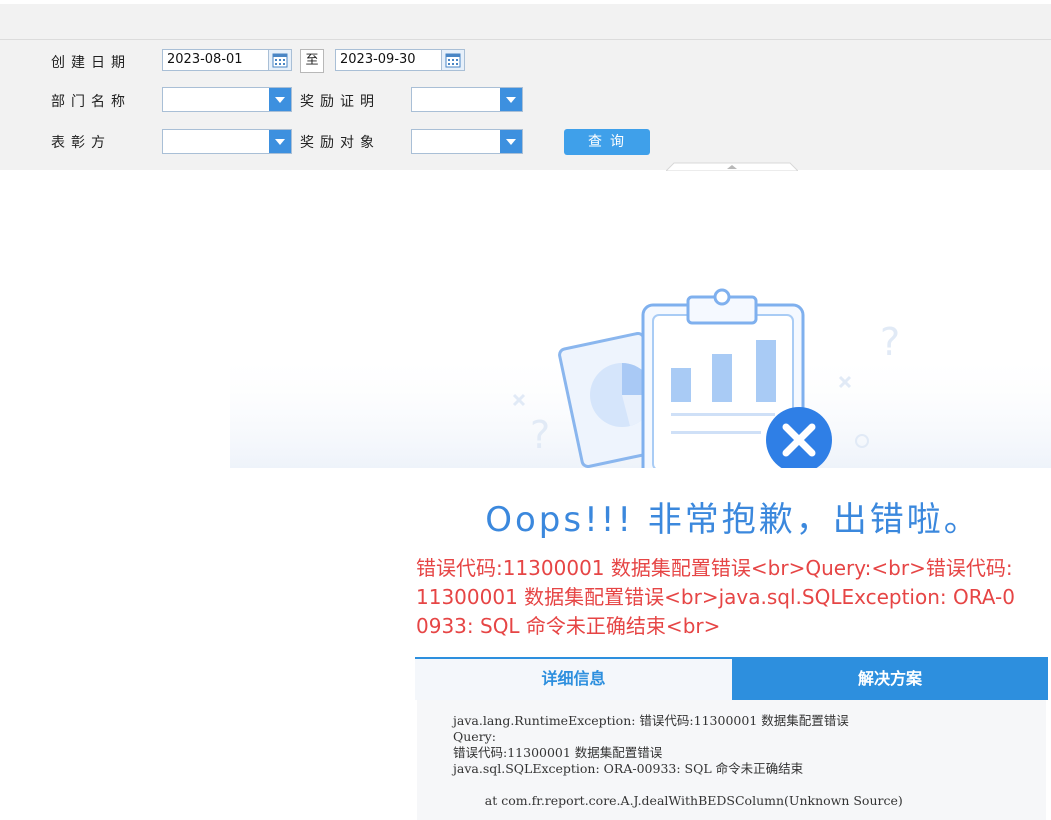  What do you see at coordinates (378, 59) in the screenshot?
I see `date-to-value: 2023-09-30` at bounding box center [378, 59].